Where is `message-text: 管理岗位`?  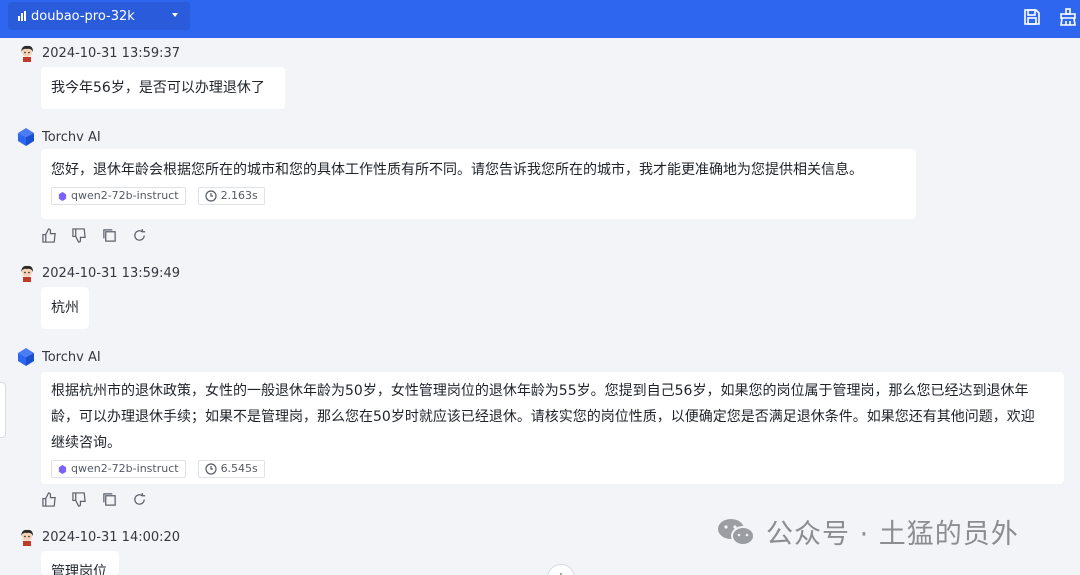
message-text: 管理岗位 is located at coordinates (79, 569).